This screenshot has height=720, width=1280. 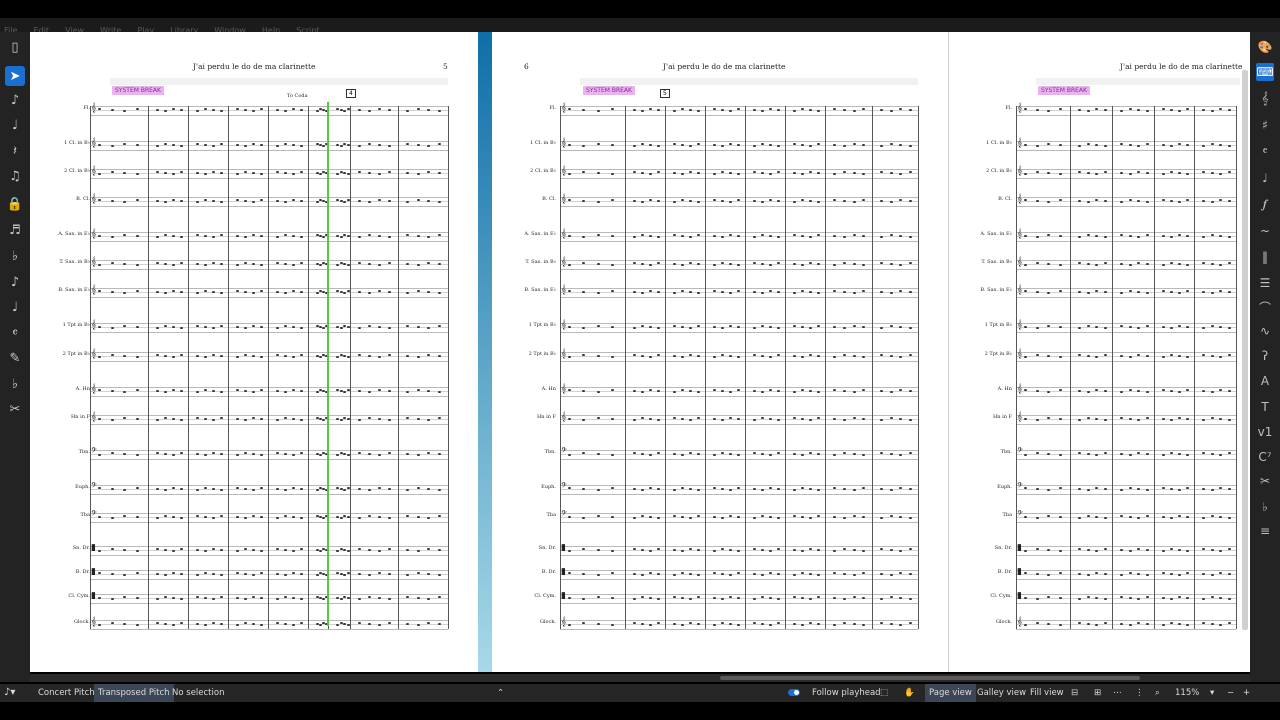 What do you see at coordinates (526, 171) in the screenshot?
I see `instrument-name: 2 Cl. in B♭` at bounding box center [526, 171].